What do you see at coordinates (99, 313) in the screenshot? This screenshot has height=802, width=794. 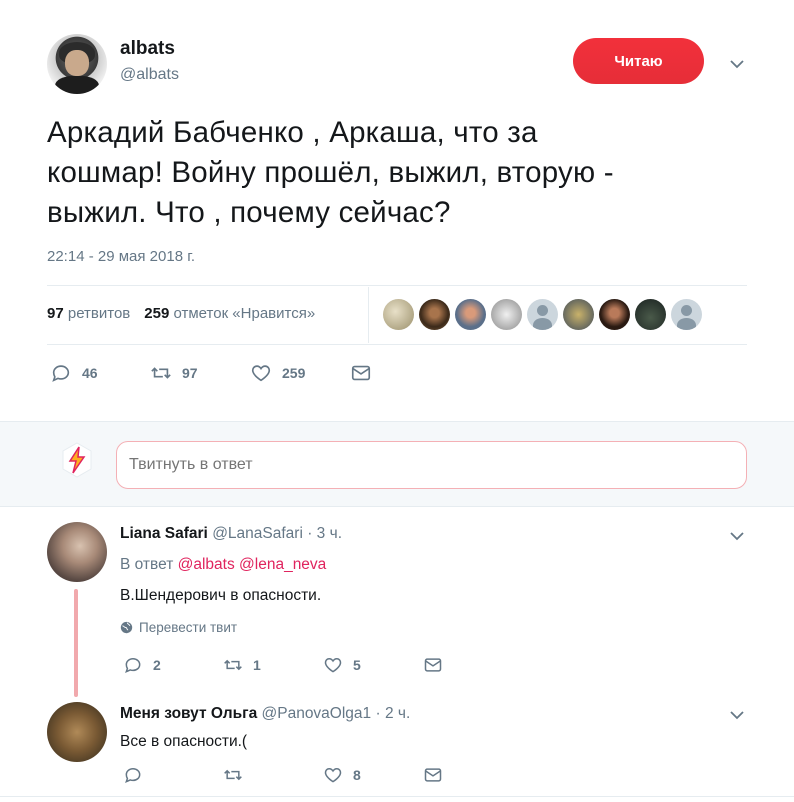 I see `retweet-stat-label: ретвитов` at bounding box center [99, 313].